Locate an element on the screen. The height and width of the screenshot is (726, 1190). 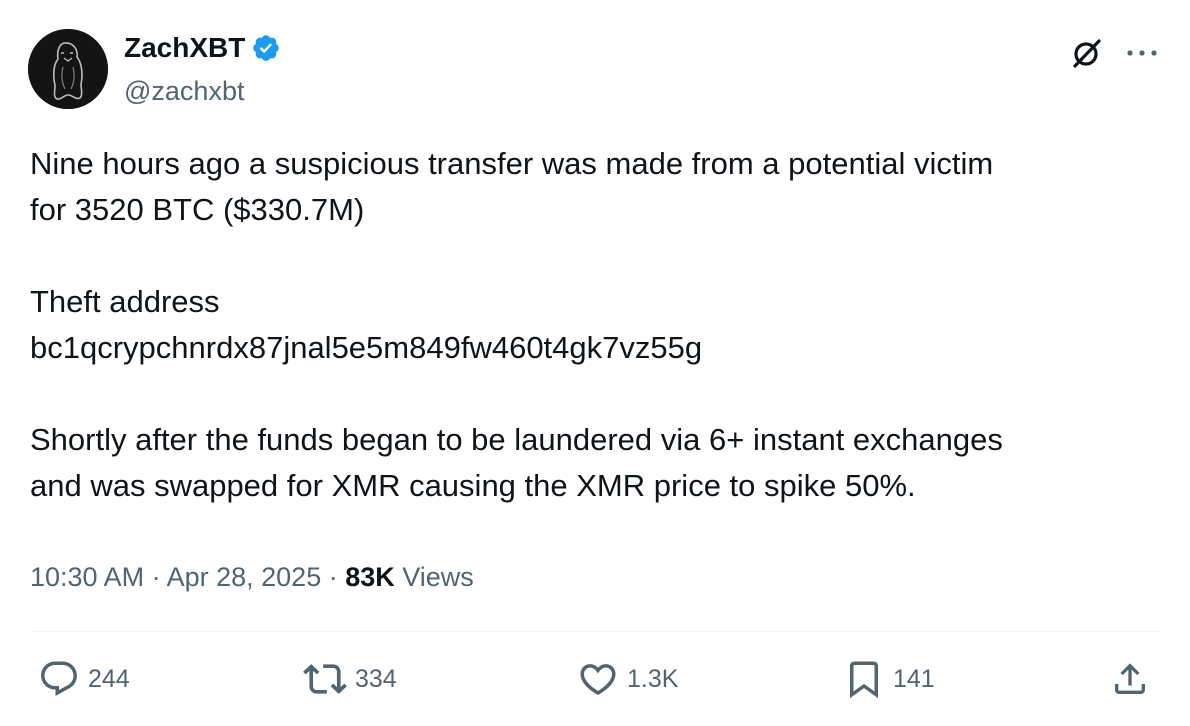
more-dots-icon is located at coordinates (1142, 53).